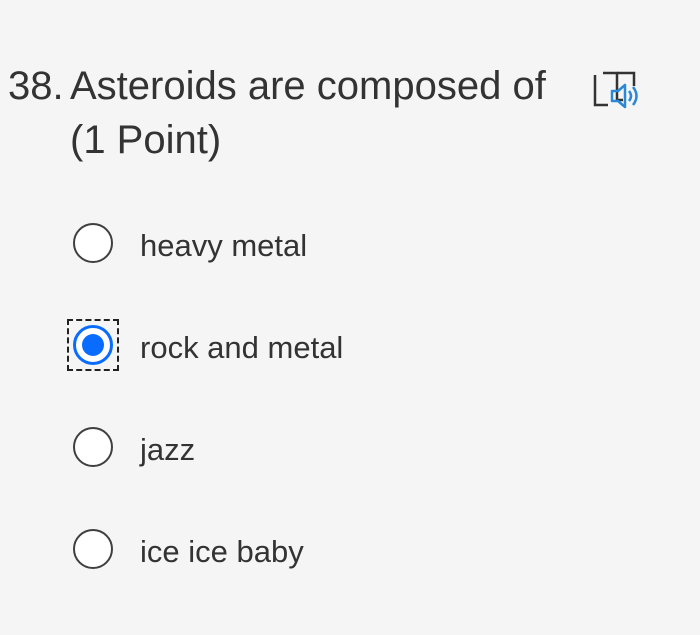 This screenshot has height=635, width=700. I want to click on radio-button-selected, so click(95, 347).